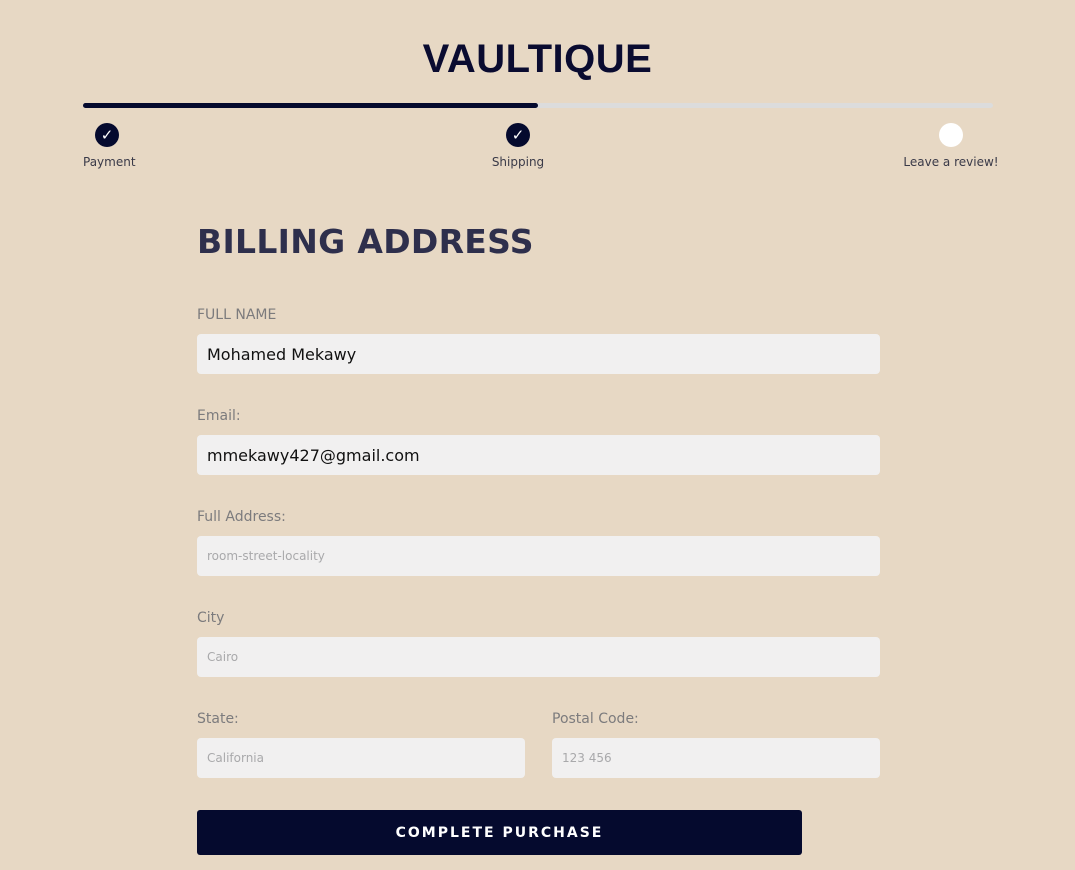 Image resolution: width=1075 pixels, height=870 pixels. I want to click on step-payment: ✓ Payment, so click(109, 146).